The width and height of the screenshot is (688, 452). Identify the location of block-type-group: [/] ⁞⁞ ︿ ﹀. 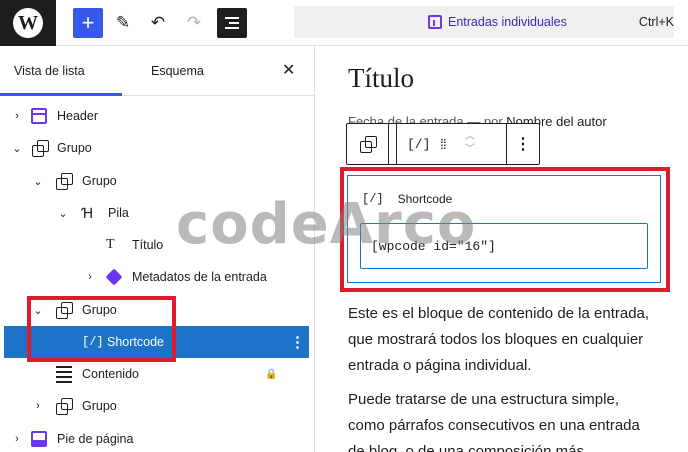
(452, 144).